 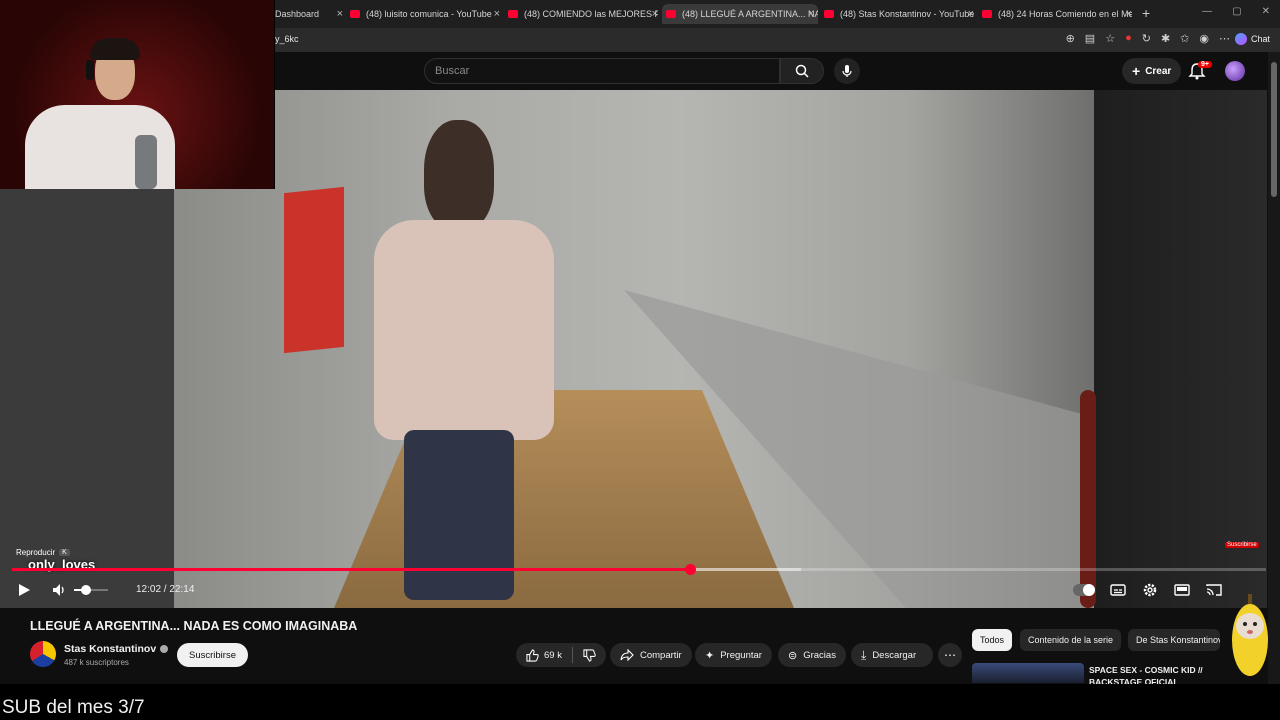 I want to click on sparkle-icon: ✦, so click(x=710, y=655).